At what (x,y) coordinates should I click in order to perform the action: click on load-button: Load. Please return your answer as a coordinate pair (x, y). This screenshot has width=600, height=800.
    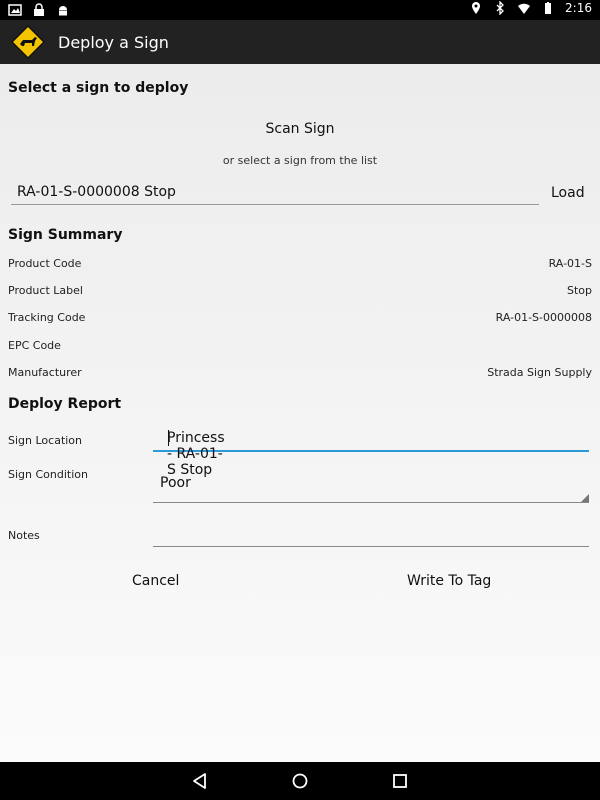
    Looking at the image, I should click on (568, 193).